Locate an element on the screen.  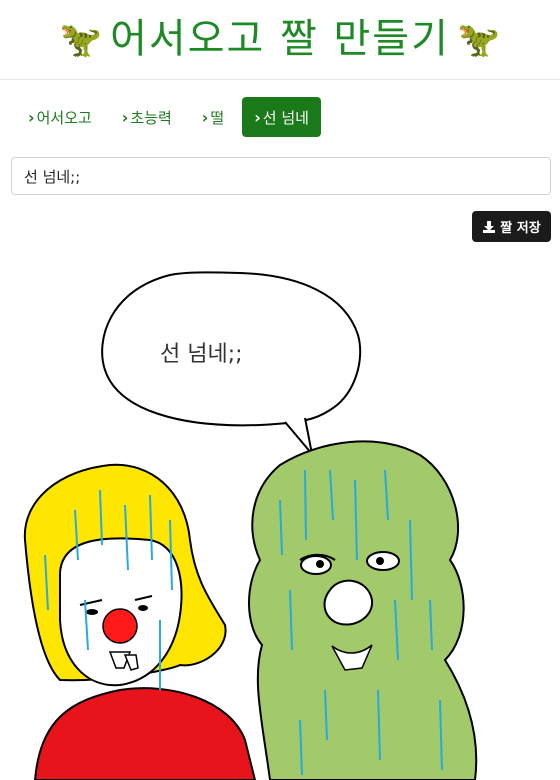
page-header: 🦖 어서오고 짤 만들기 🦖 is located at coordinates (280, 40).